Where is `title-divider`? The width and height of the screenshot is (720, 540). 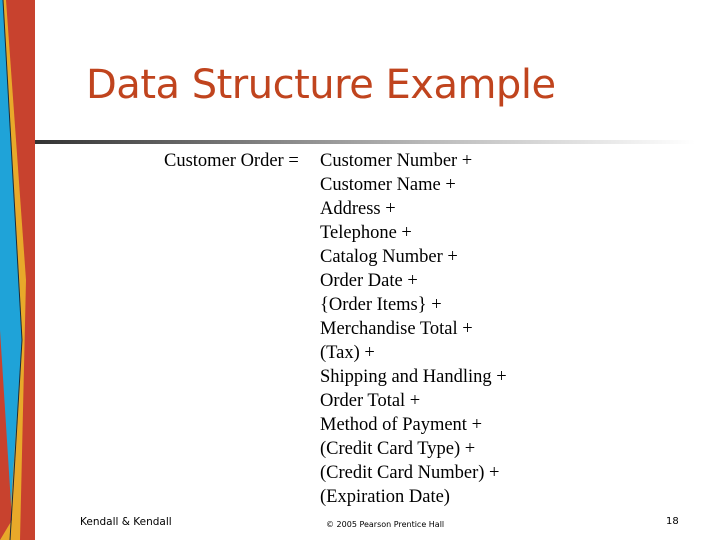
title-divider is located at coordinates (365, 142).